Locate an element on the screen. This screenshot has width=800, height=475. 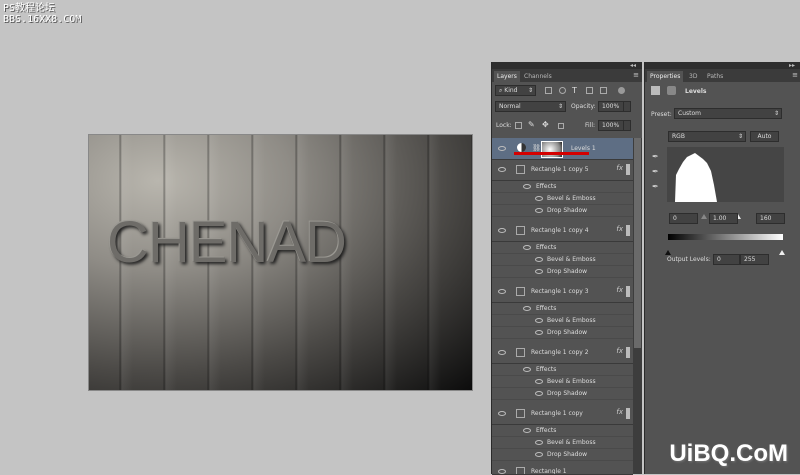
layer-rectangle-copy4: Rectangle 1 copy 4 fx is located at coordinates (562, 231).